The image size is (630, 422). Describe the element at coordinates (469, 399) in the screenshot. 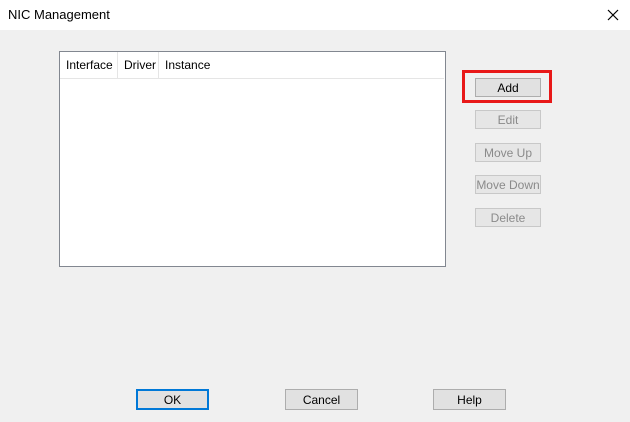

I see `help-button: Help` at that location.